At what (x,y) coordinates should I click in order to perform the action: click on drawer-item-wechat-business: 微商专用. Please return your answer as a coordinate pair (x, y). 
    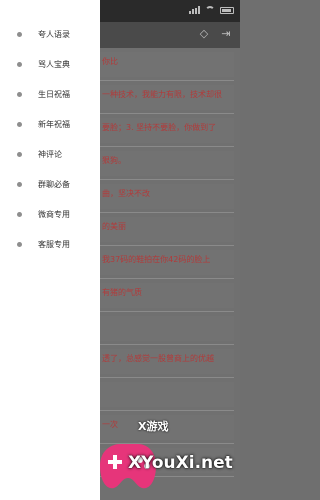
    Looking at the image, I should click on (50, 215).